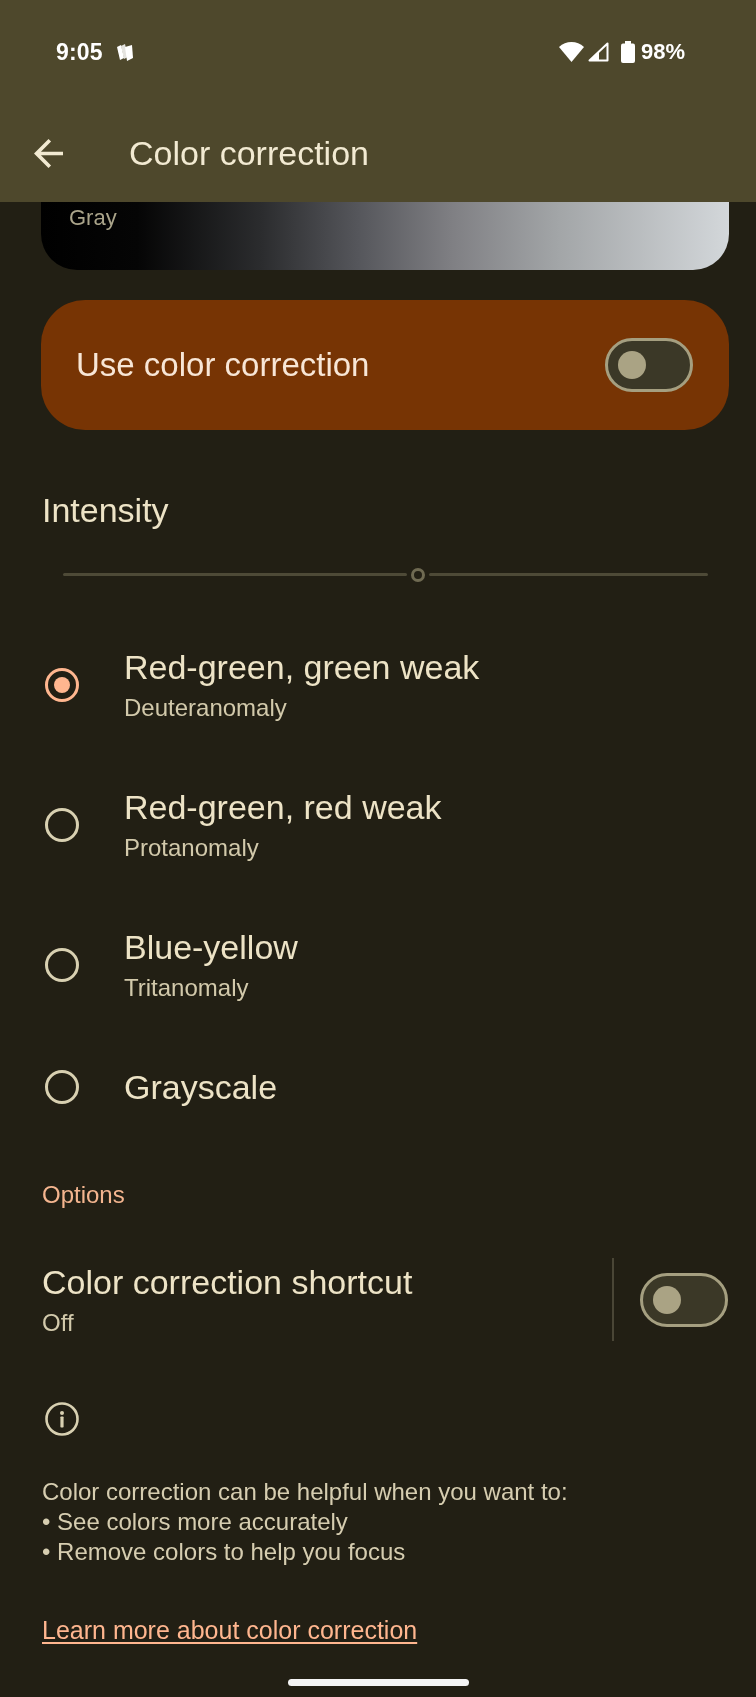 The image size is (756, 1697). I want to click on info-icon, so click(62, 1419).